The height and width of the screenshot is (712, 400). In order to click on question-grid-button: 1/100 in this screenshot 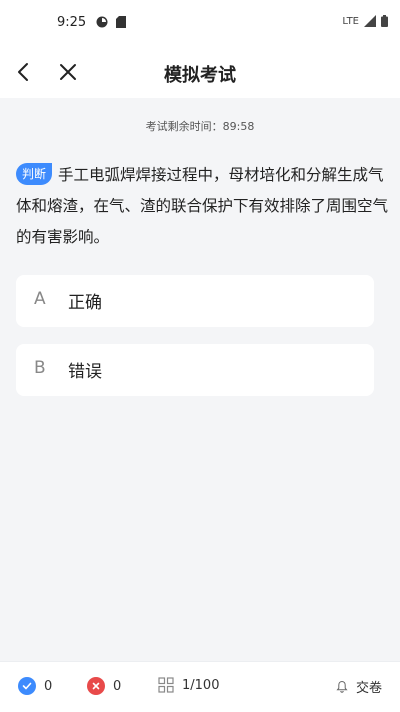, I will do `click(188, 685)`.